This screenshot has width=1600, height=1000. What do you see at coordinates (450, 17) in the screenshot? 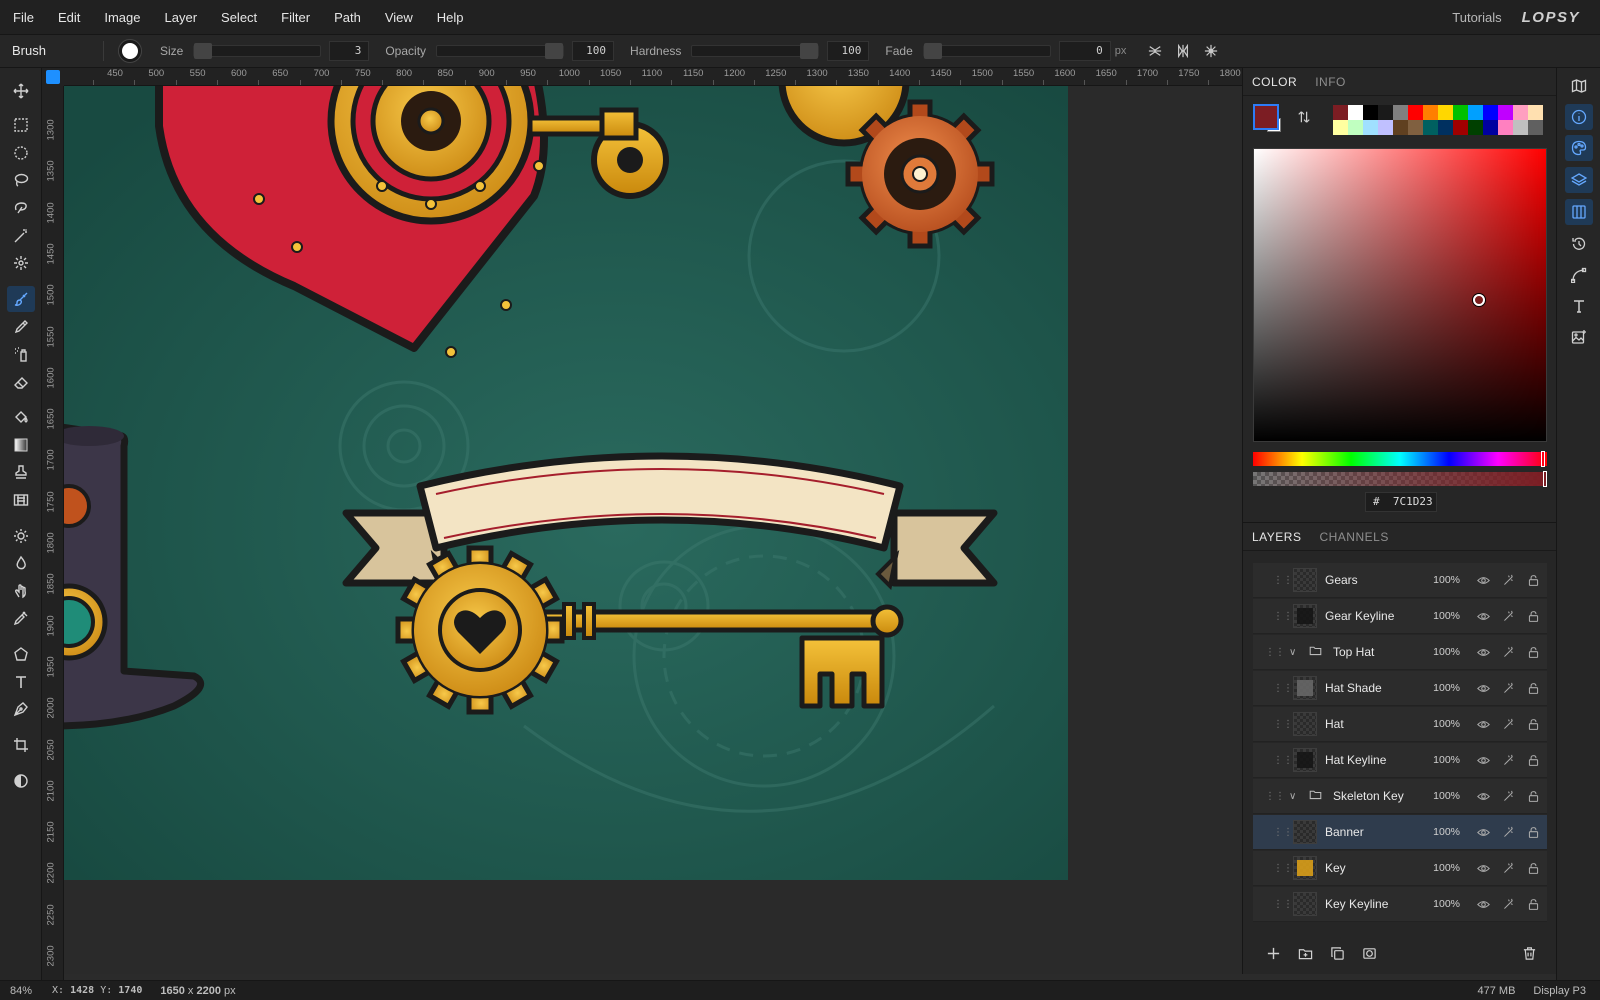
I see `menu-help: Help` at bounding box center [450, 17].